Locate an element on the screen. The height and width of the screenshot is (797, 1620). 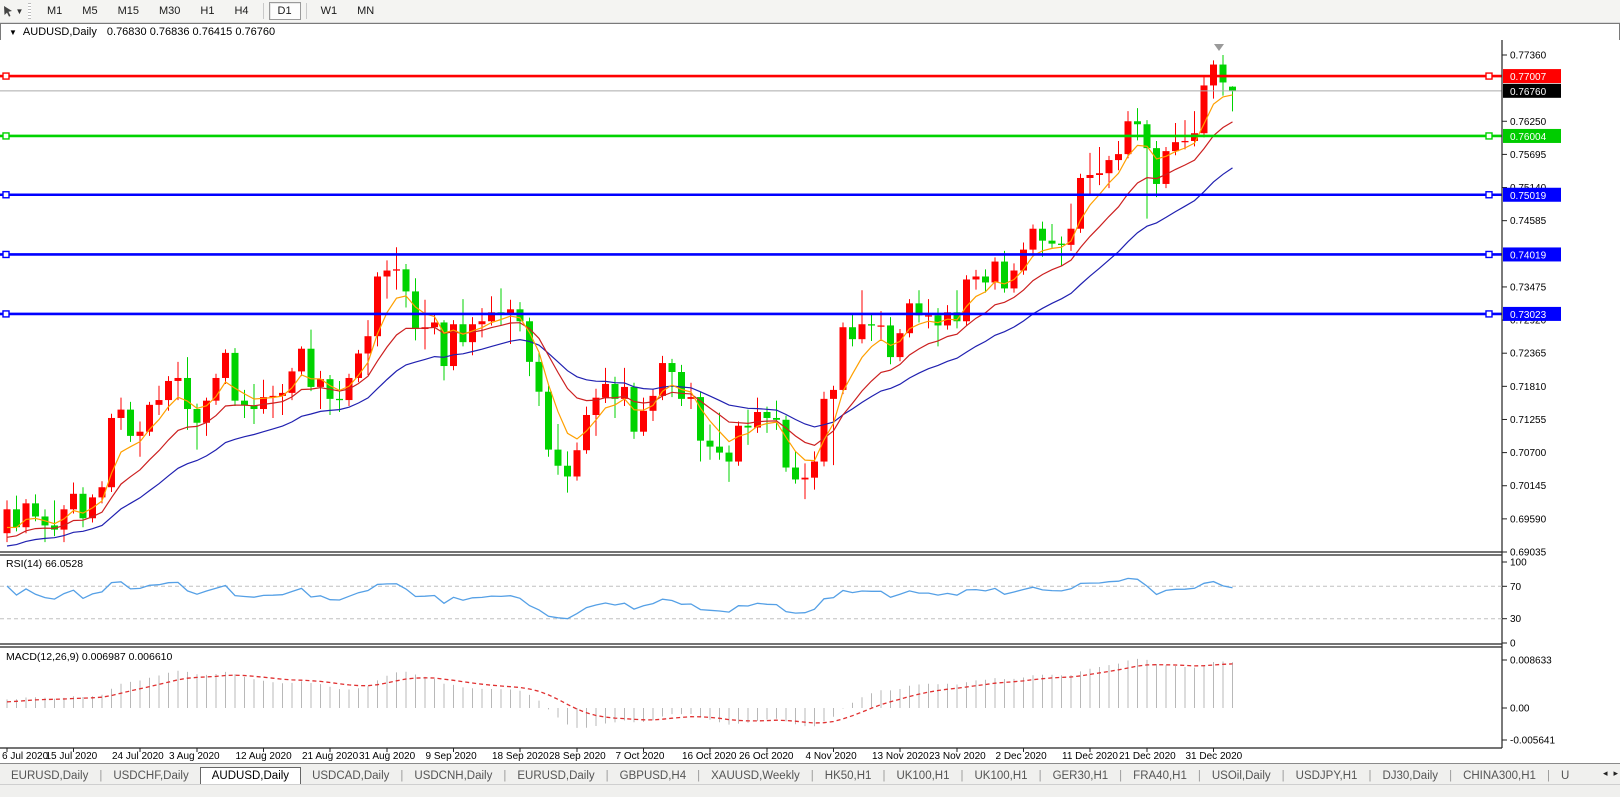
price-axis-label: 0.73475 is located at coordinates (1528, 287).